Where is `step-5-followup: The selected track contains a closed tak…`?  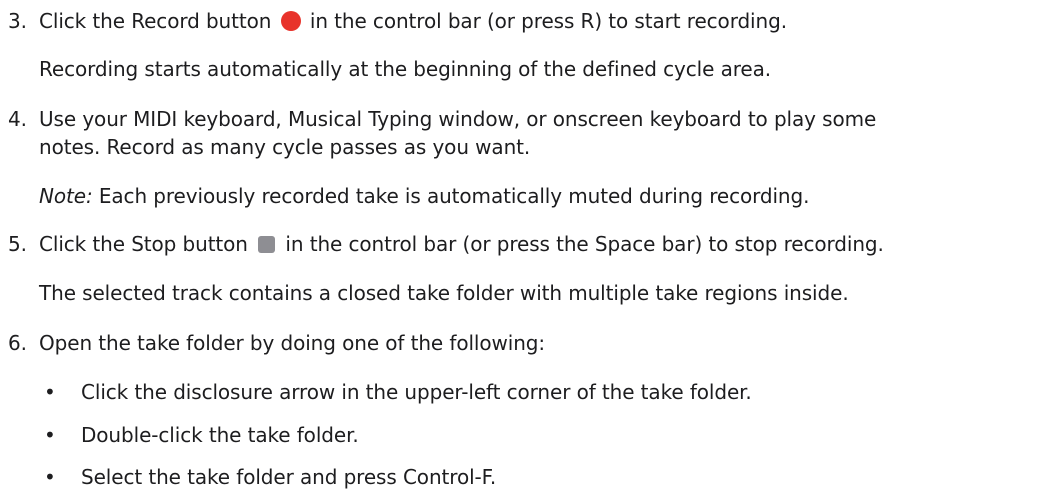 step-5-followup: The selected track contains a closed tak… is located at coordinates (444, 293).